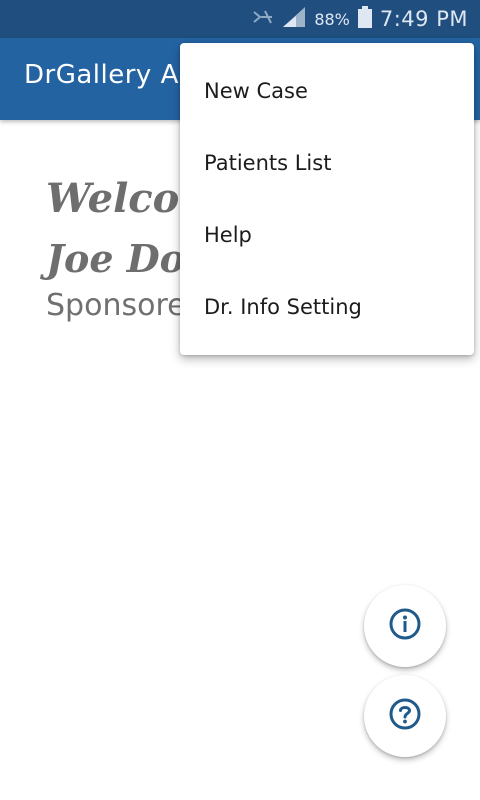 This screenshot has width=480, height=800. I want to click on info-button, so click(405, 626).